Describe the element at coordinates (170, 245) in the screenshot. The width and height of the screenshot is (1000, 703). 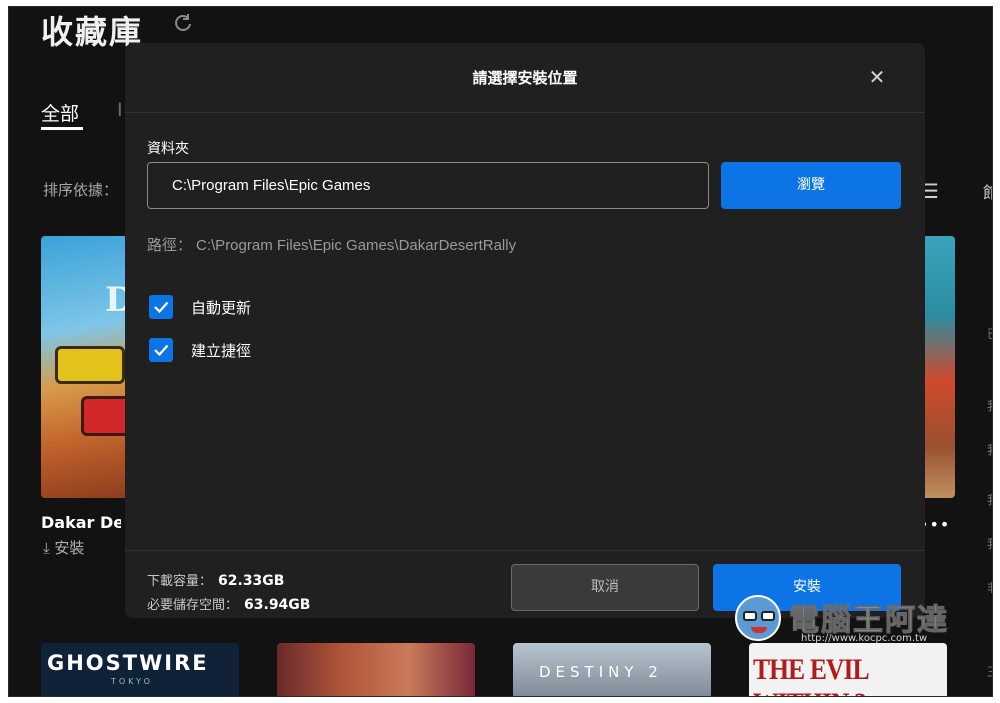
I see `path-label: 路徑：` at that location.